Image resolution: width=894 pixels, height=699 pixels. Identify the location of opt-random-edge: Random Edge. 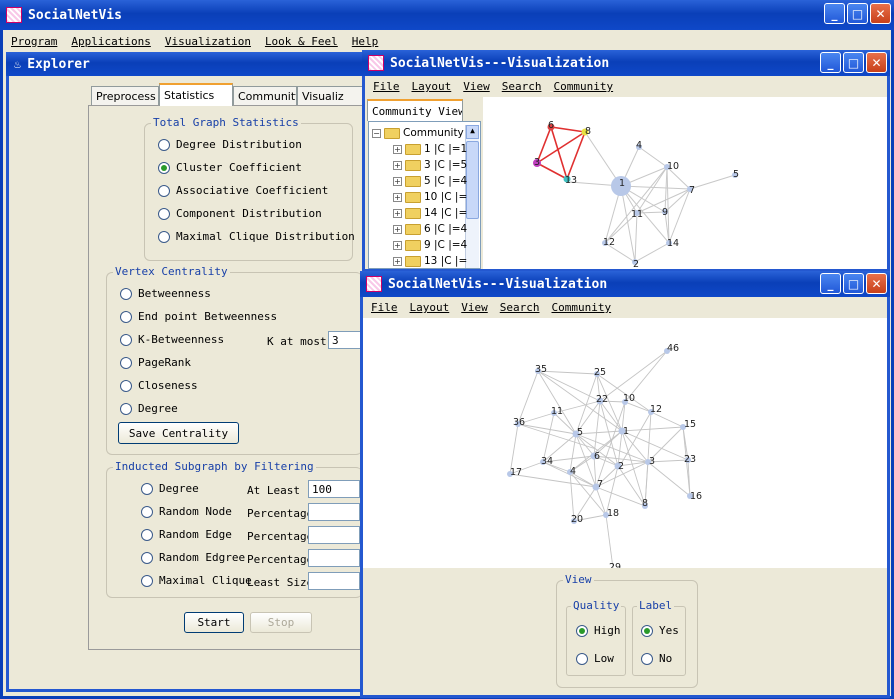
(186, 534).